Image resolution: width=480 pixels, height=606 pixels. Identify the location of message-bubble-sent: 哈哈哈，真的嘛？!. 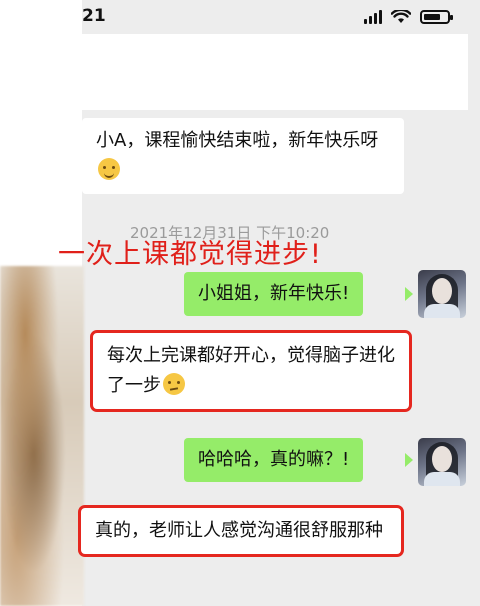
(274, 460).